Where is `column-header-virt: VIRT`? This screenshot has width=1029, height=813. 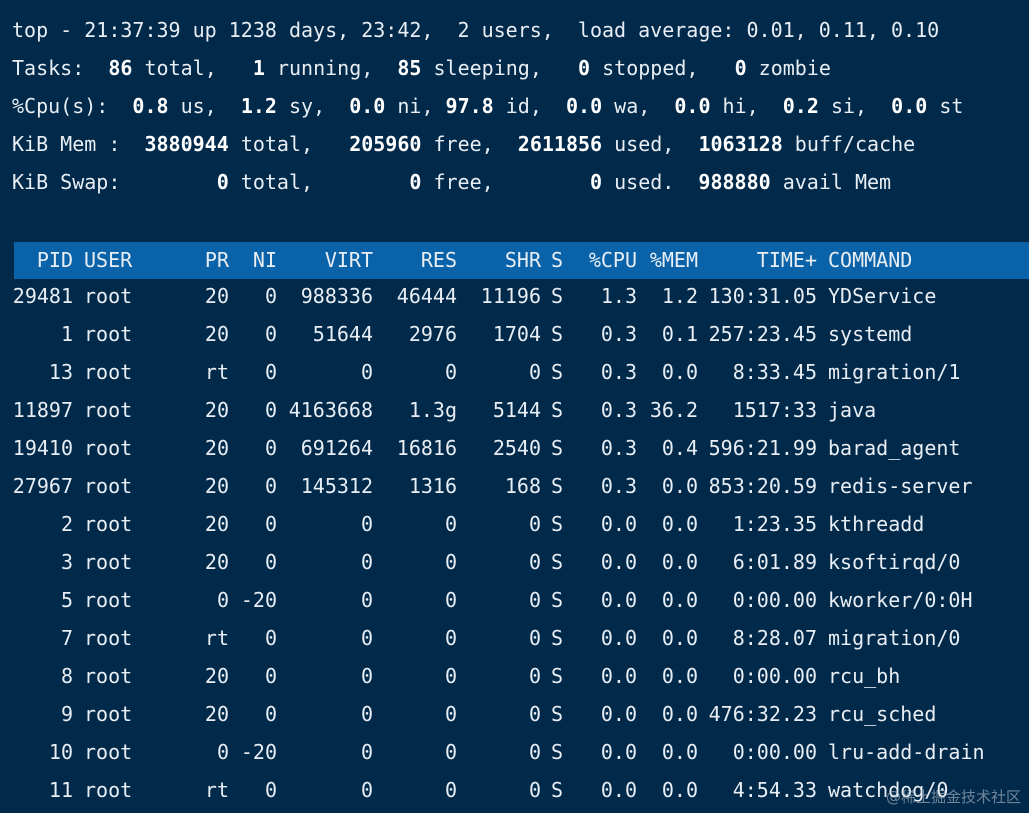 column-header-virt: VIRT is located at coordinates (329, 260).